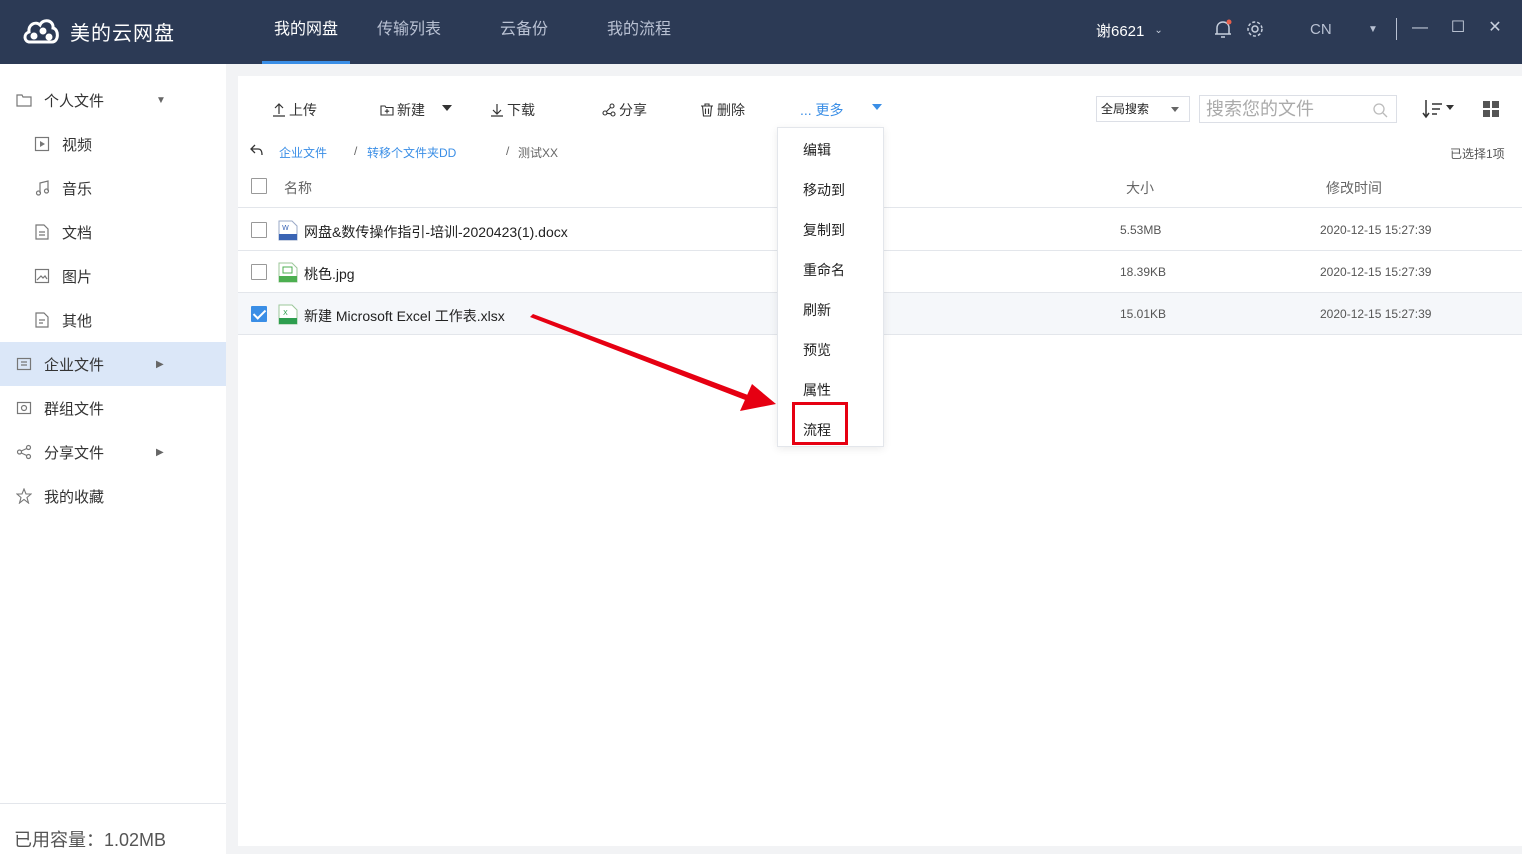 This screenshot has height=854, width=1522. I want to click on sidebar-item-label: 我的收藏, so click(74, 497).